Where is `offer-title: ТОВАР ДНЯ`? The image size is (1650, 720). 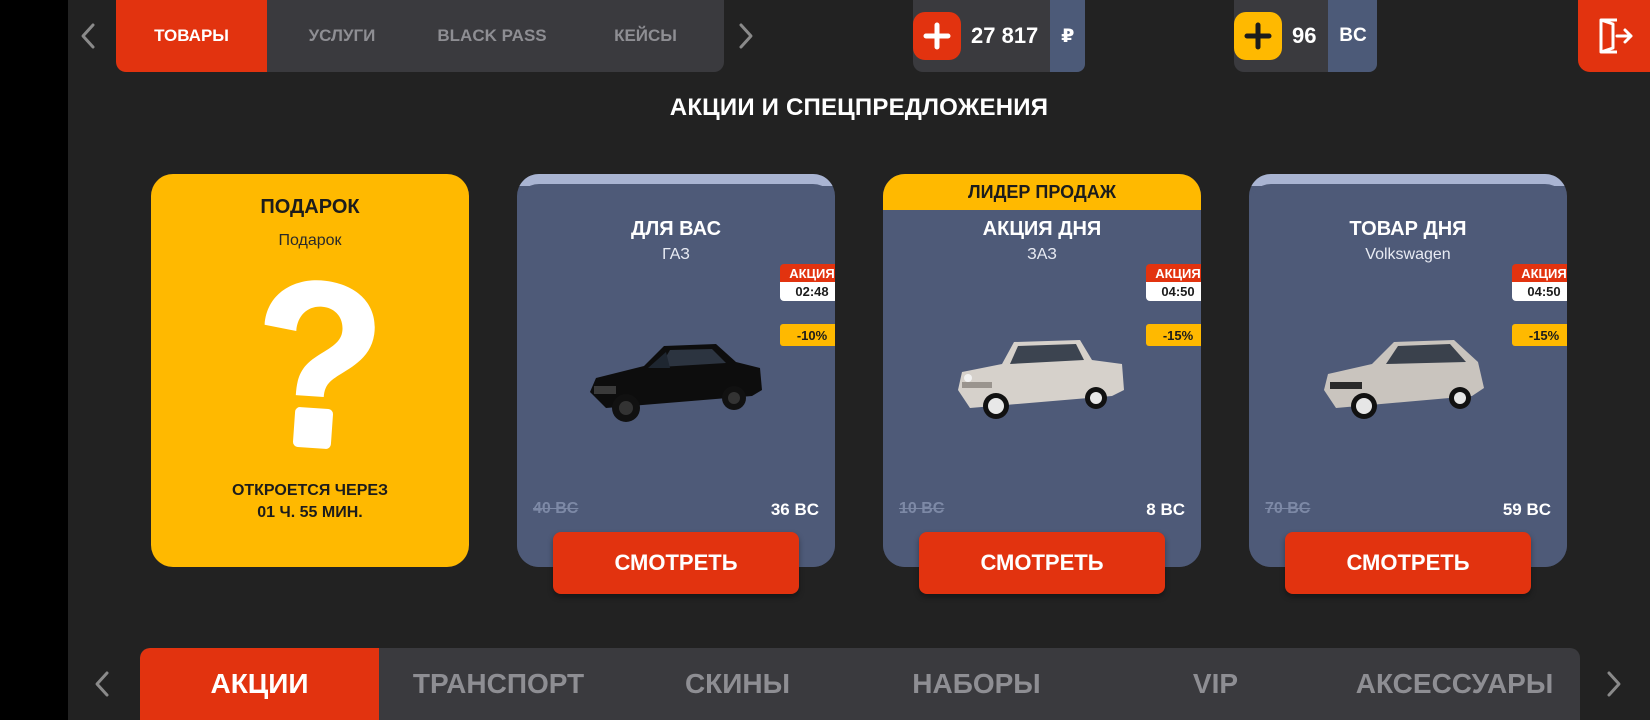 offer-title: ТОВАР ДНЯ is located at coordinates (1408, 229).